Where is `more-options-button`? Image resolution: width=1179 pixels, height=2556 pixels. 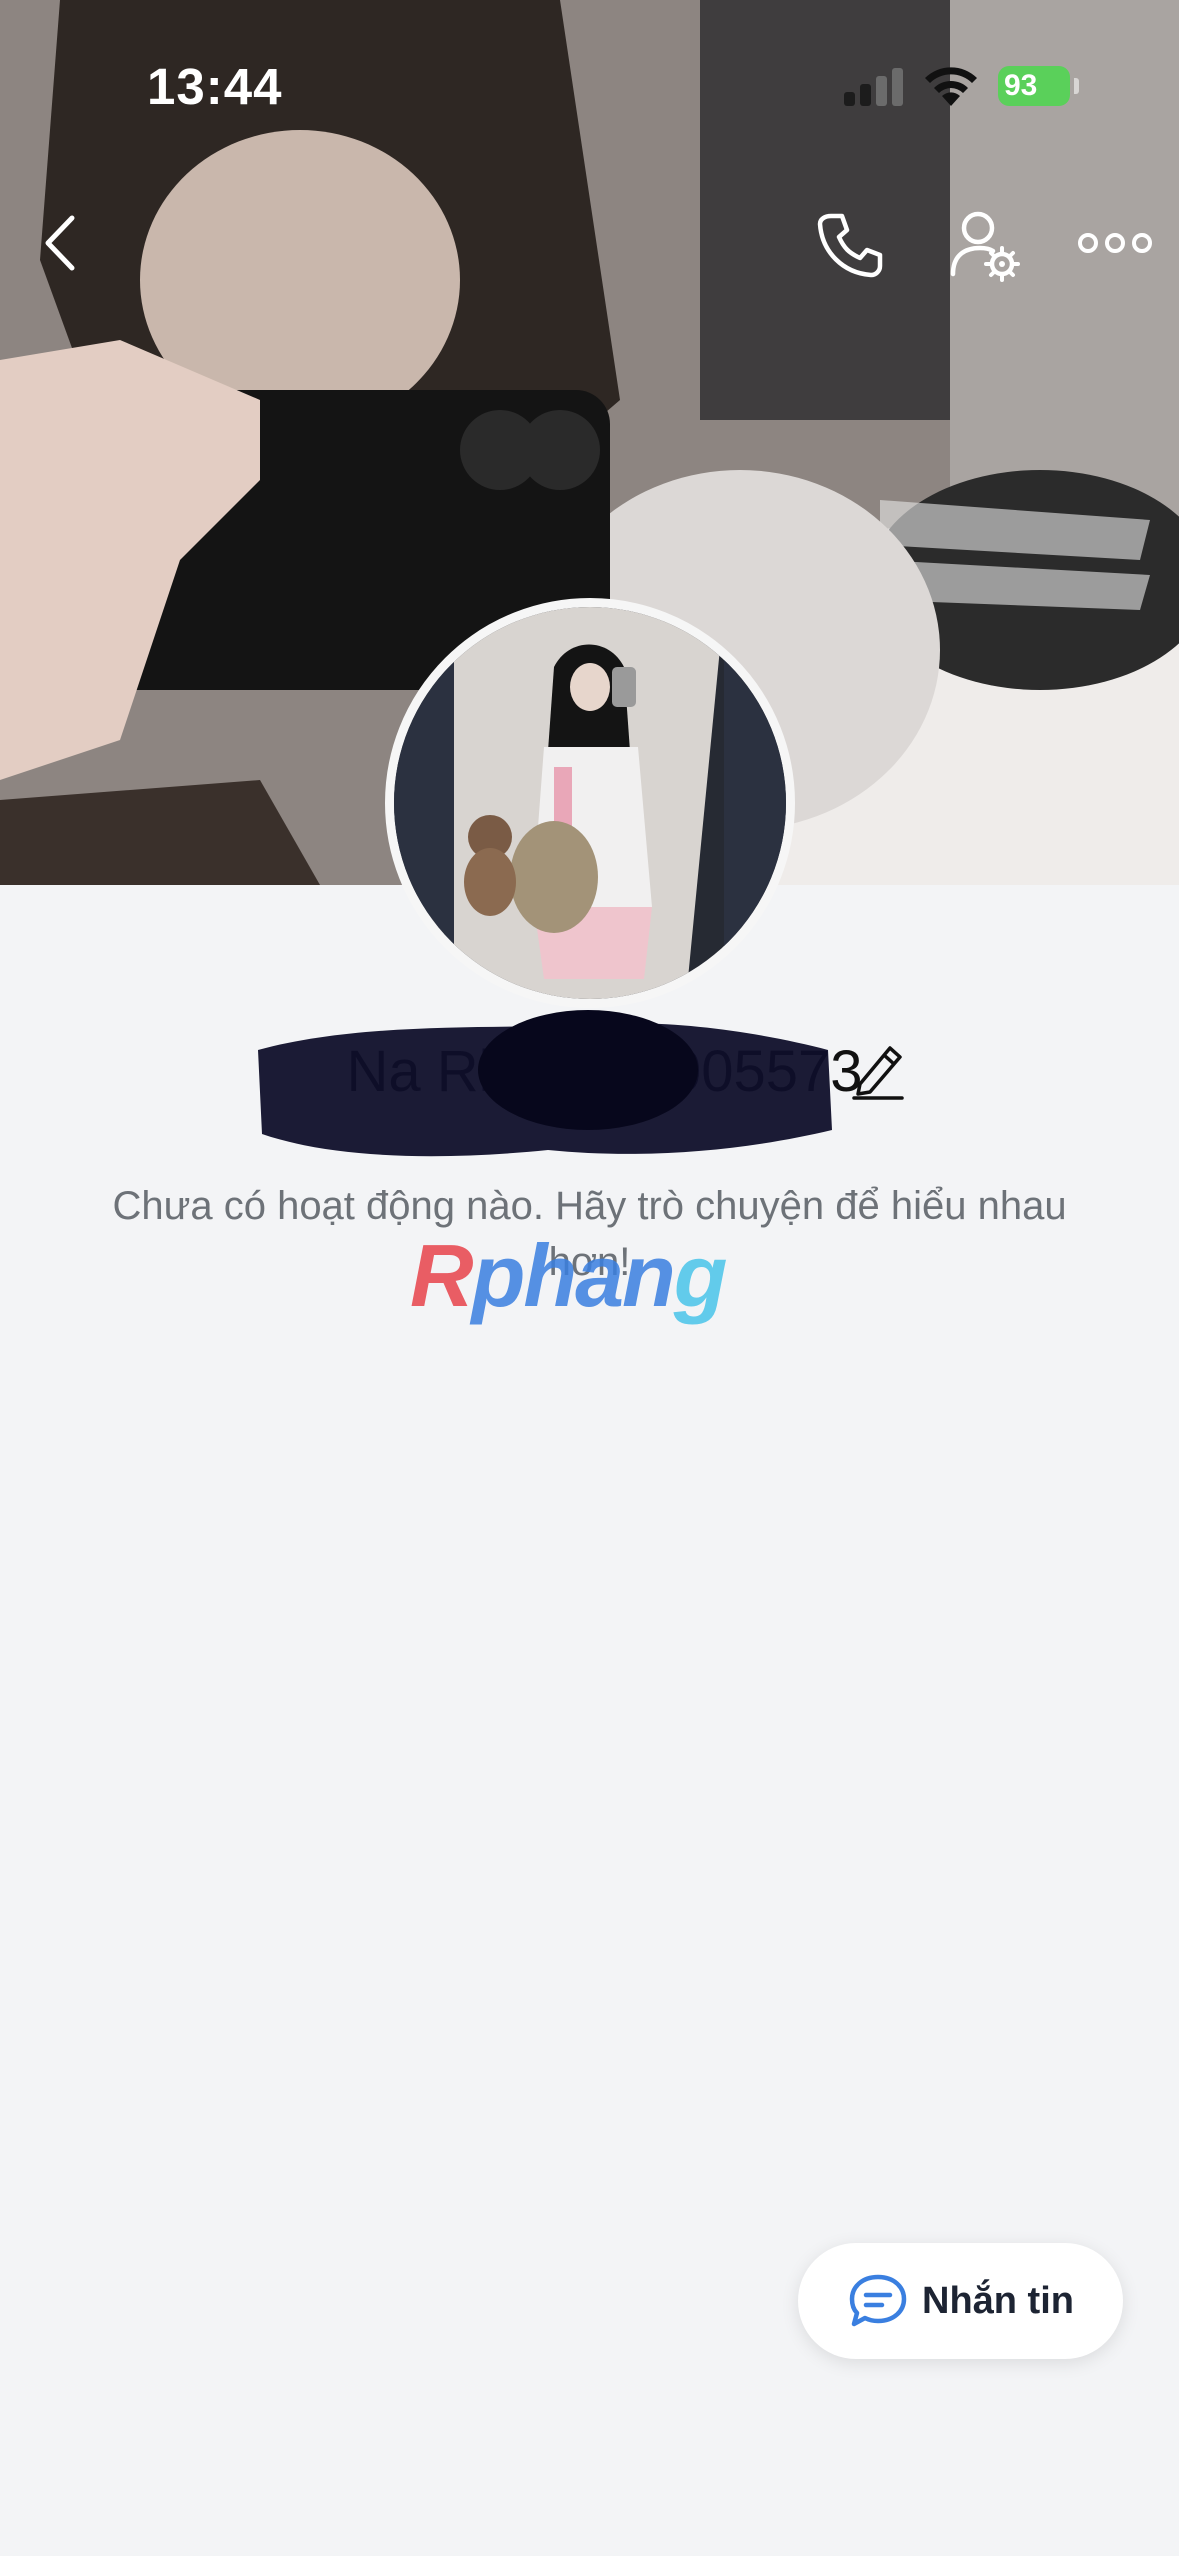
more-options-button is located at coordinates (1115, 243).